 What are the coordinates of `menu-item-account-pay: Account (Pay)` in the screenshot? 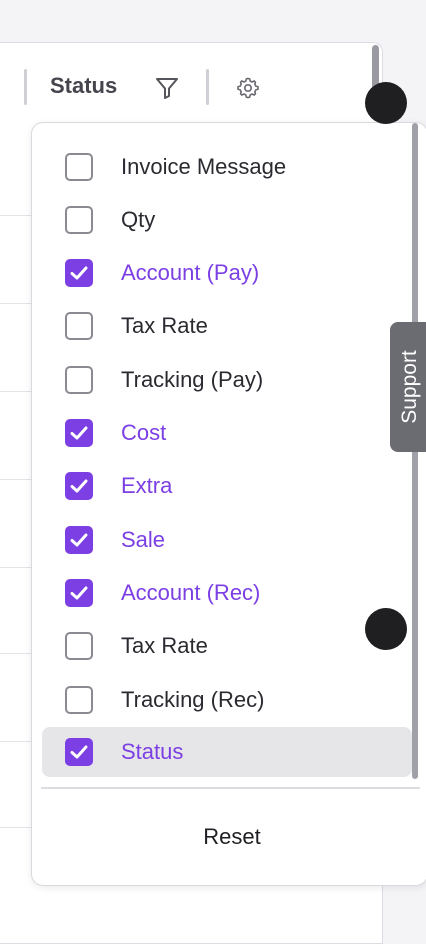 It's located at (227, 273).